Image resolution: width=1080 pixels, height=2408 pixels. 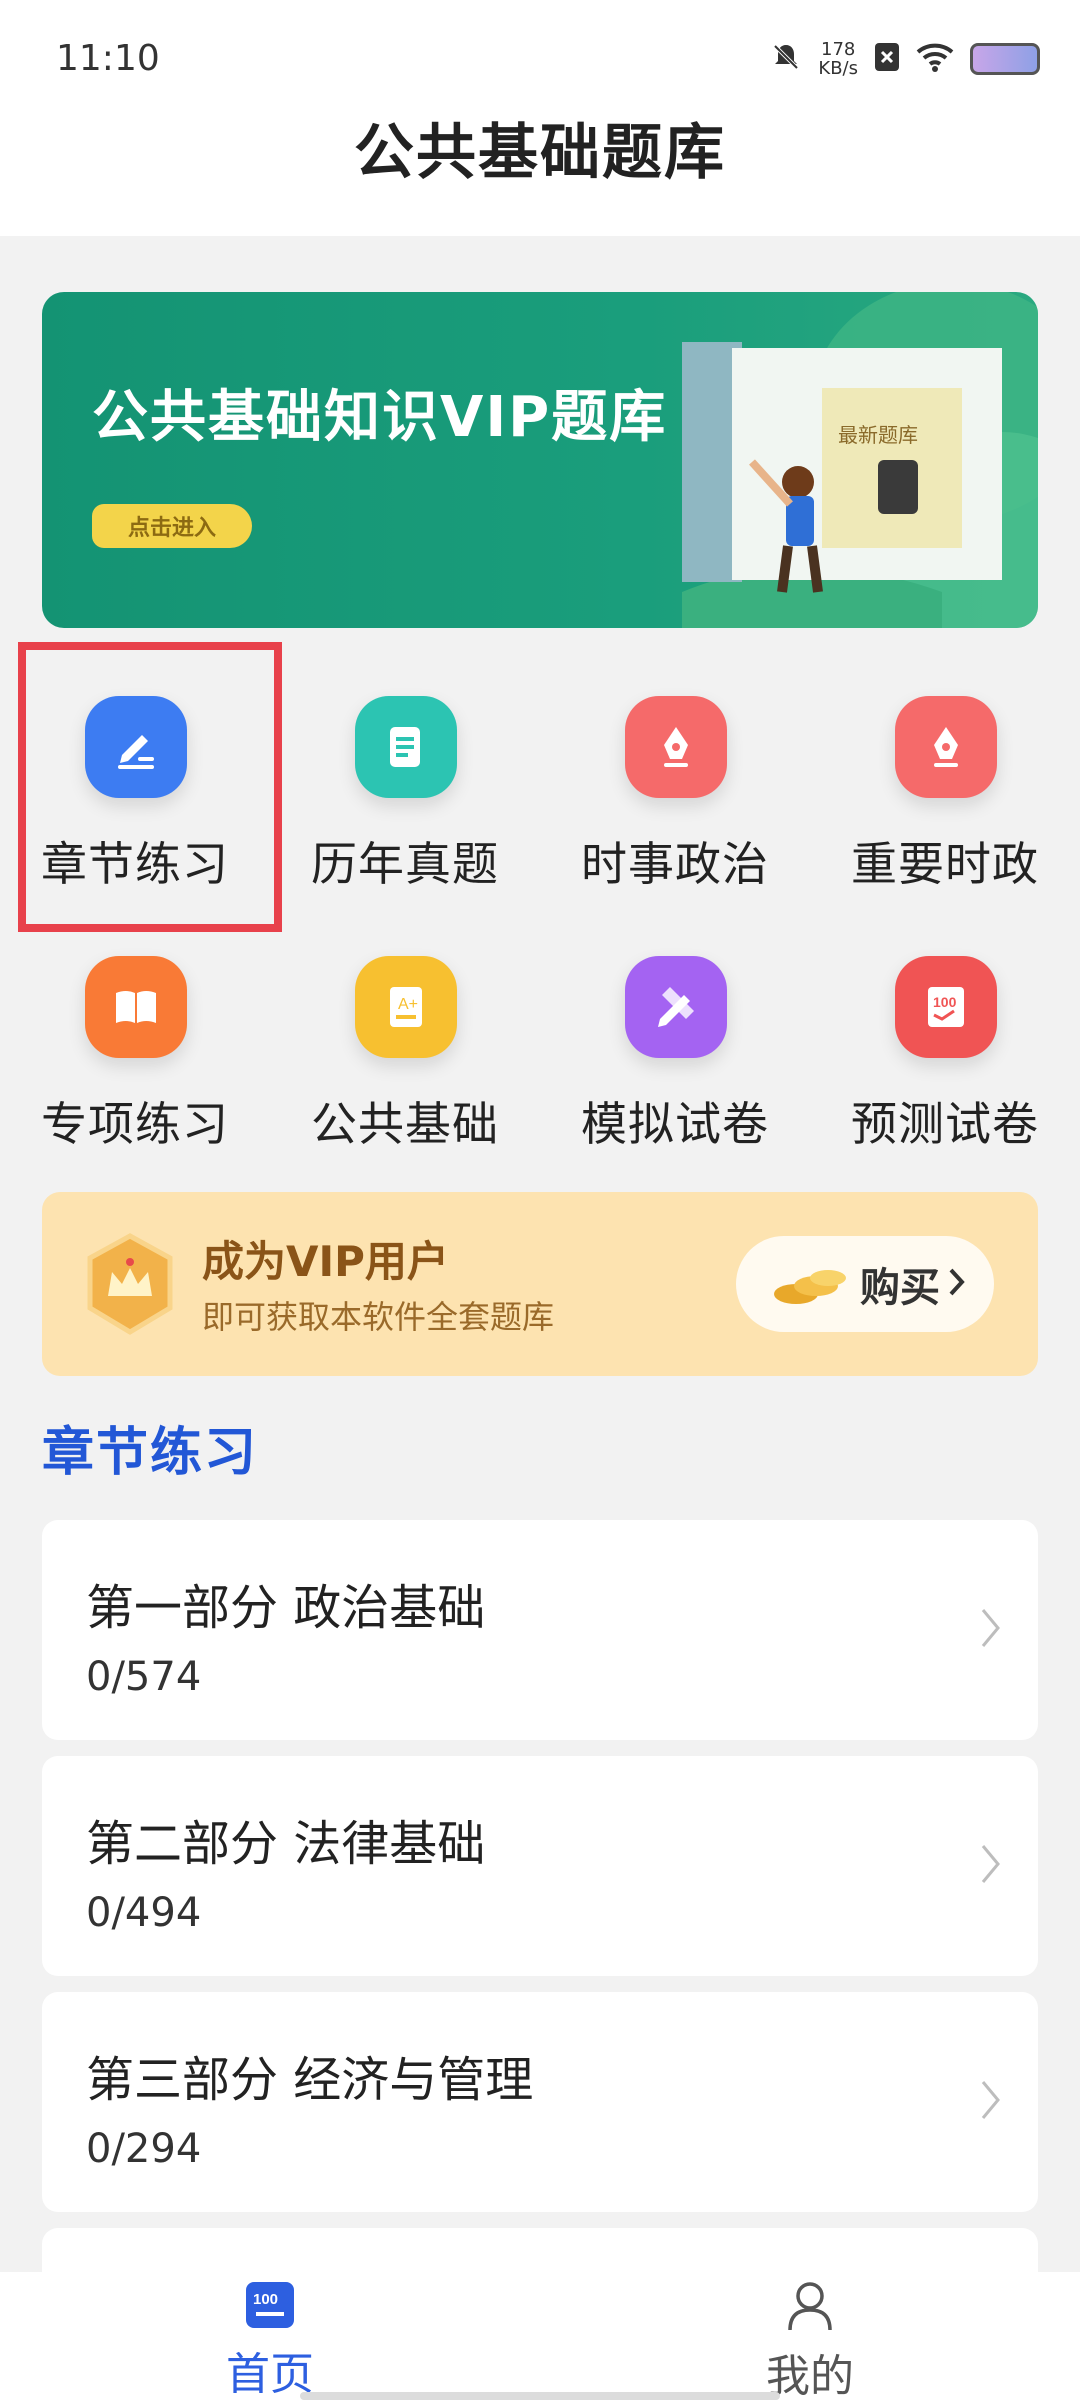 I want to click on menu-item-mock-exam: 模拟试卷, so click(x=675, y=1065).